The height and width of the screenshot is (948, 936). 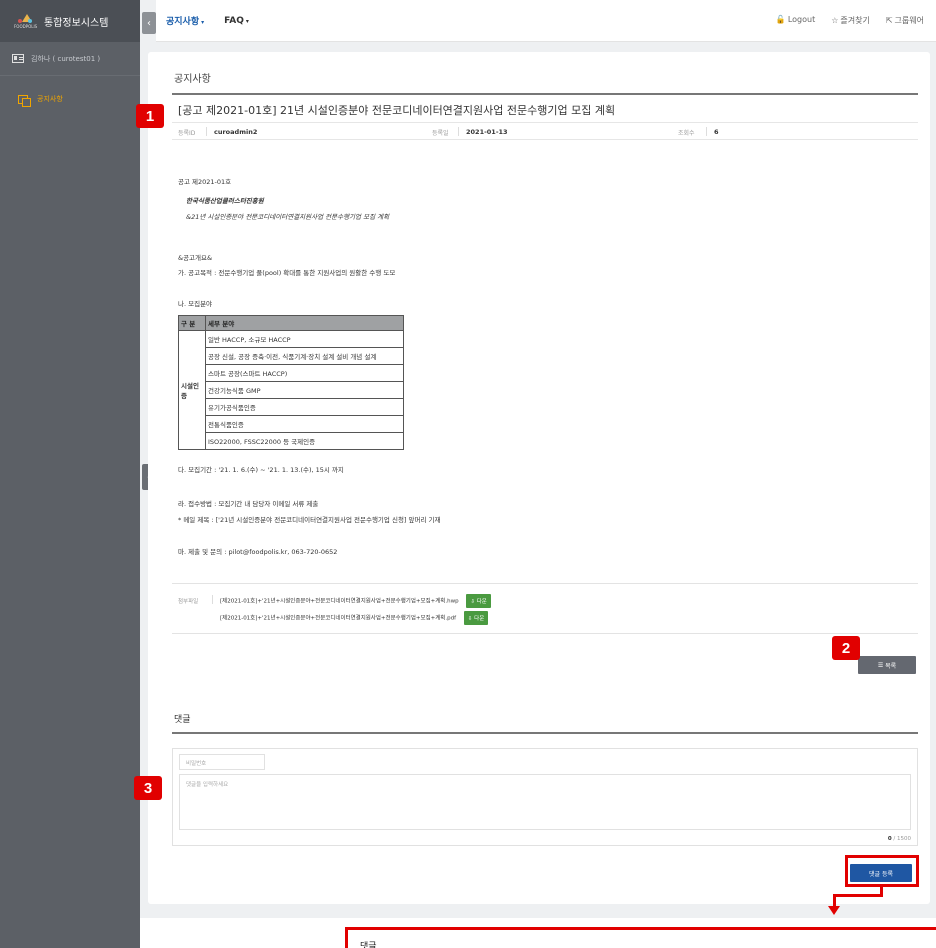 I want to click on list-button: ☰ 목록, so click(x=887, y=665).